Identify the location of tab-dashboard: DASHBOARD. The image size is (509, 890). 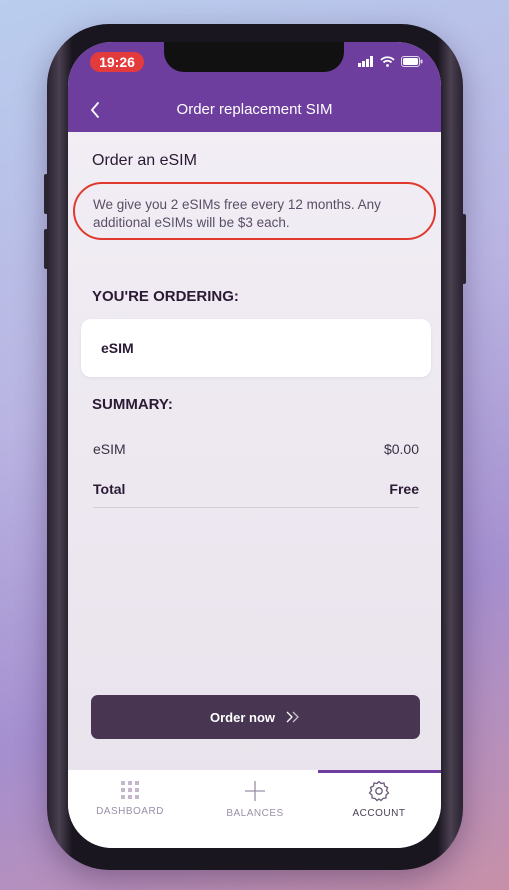
(130, 809).